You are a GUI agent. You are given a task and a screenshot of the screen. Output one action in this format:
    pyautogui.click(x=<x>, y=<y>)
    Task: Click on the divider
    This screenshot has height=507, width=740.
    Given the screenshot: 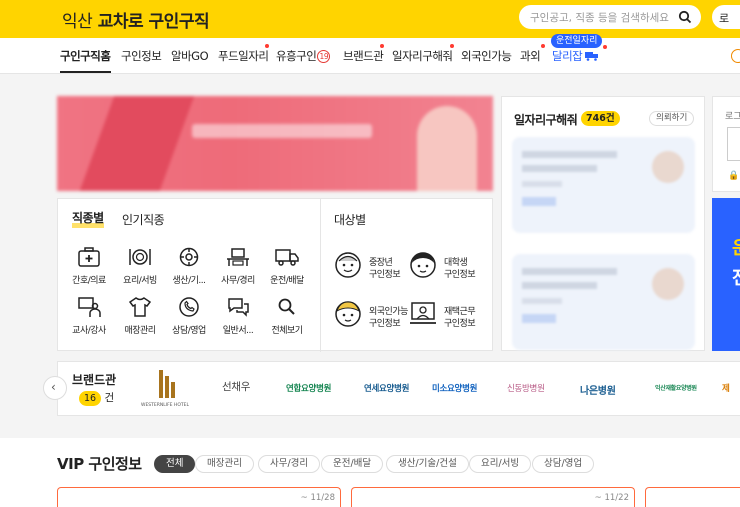 What is the action you would take?
    pyautogui.click(x=320, y=275)
    